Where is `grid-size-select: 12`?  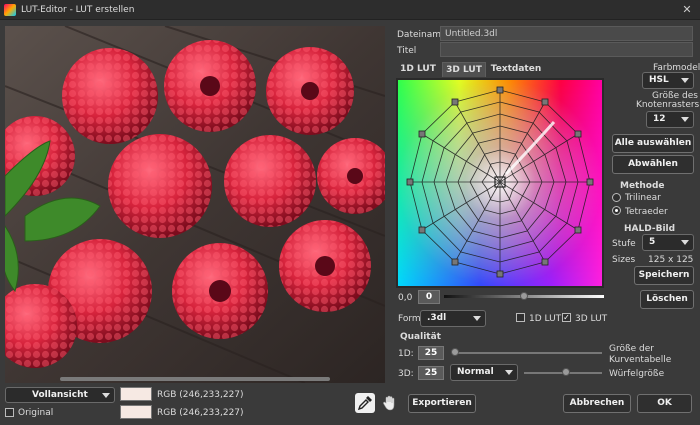 grid-size-select: 12 is located at coordinates (670, 119).